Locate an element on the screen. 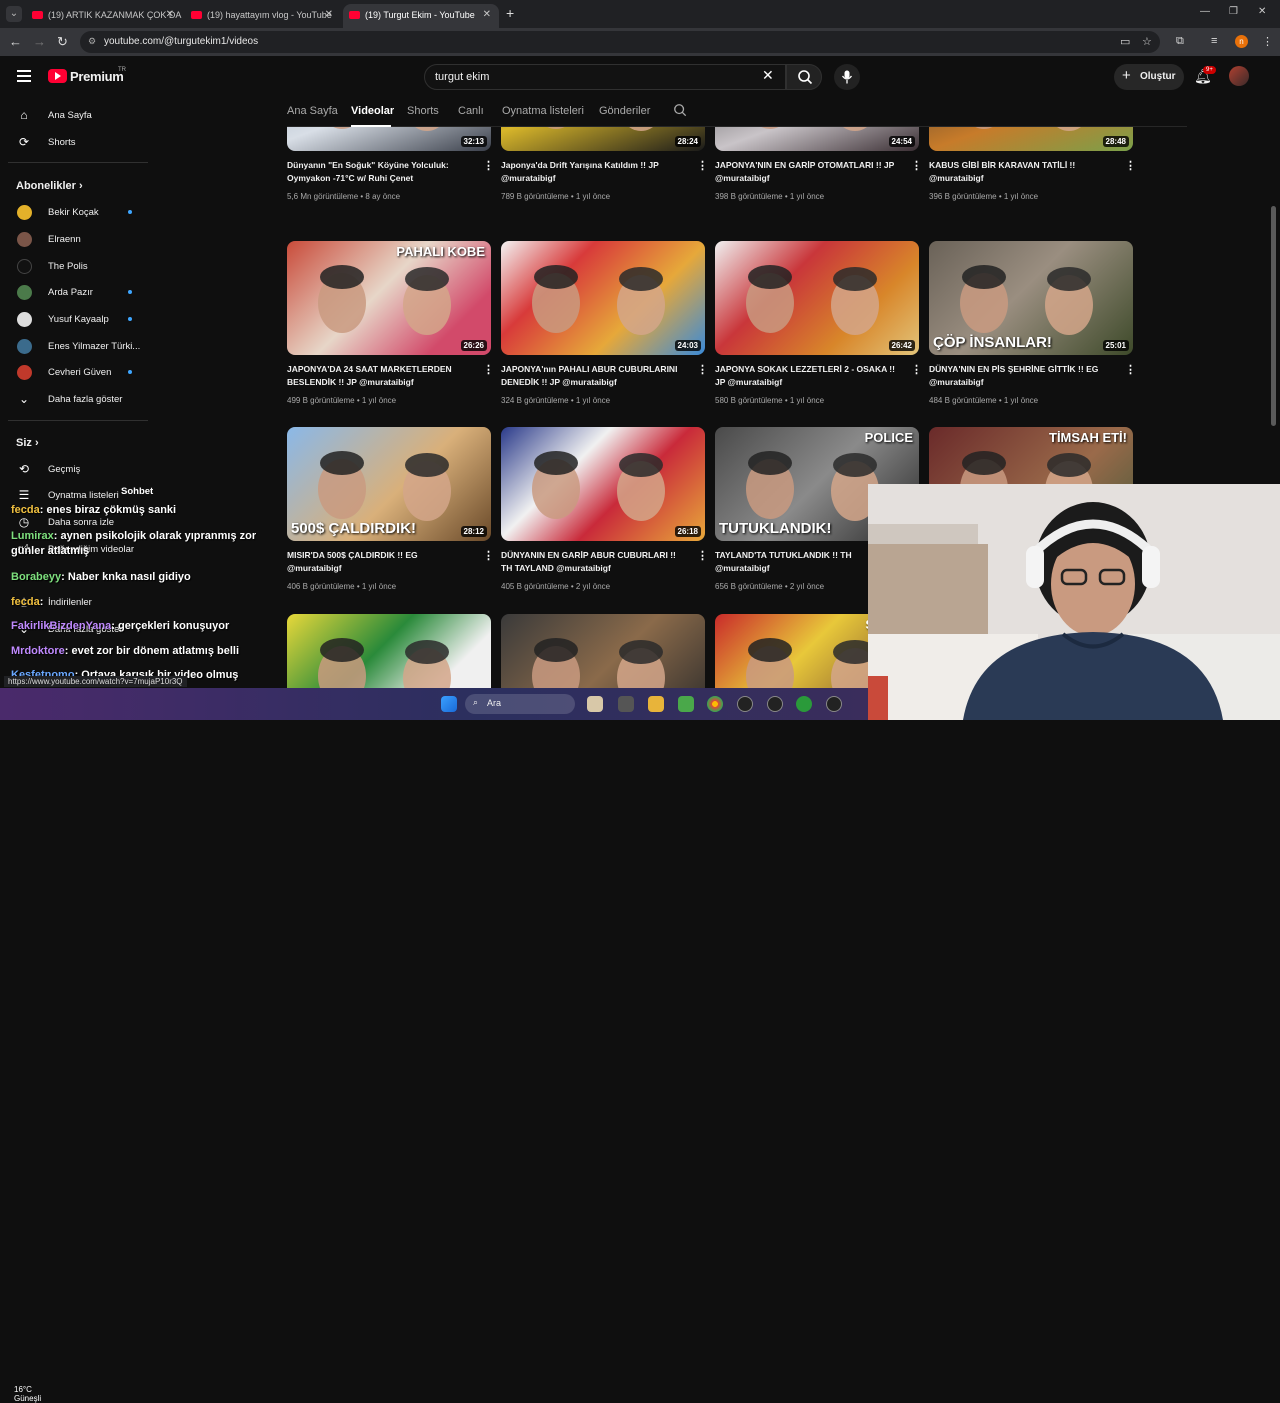 The width and height of the screenshot is (1280, 1403). reload-icon: ↻ is located at coordinates (62, 42).